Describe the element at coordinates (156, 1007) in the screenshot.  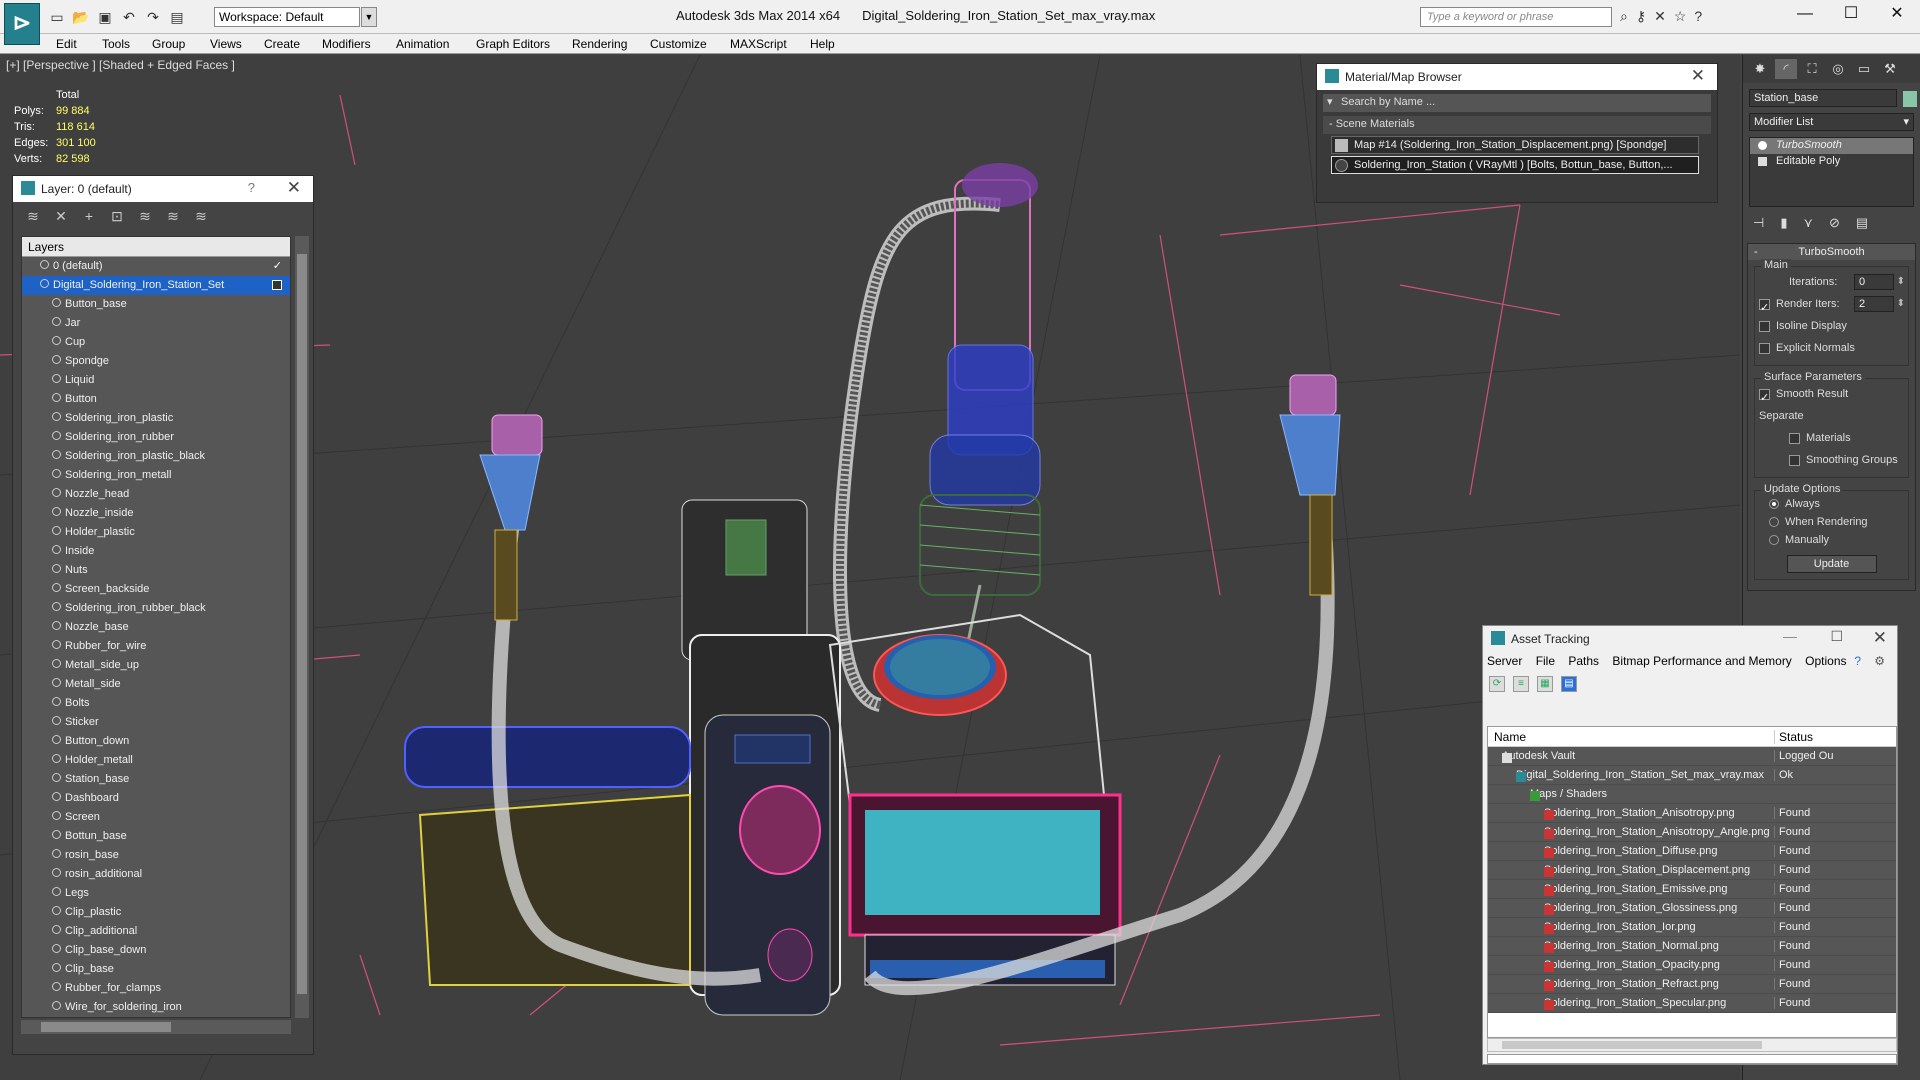
I see `layer-item: Wire_for_soldering_iron` at that location.